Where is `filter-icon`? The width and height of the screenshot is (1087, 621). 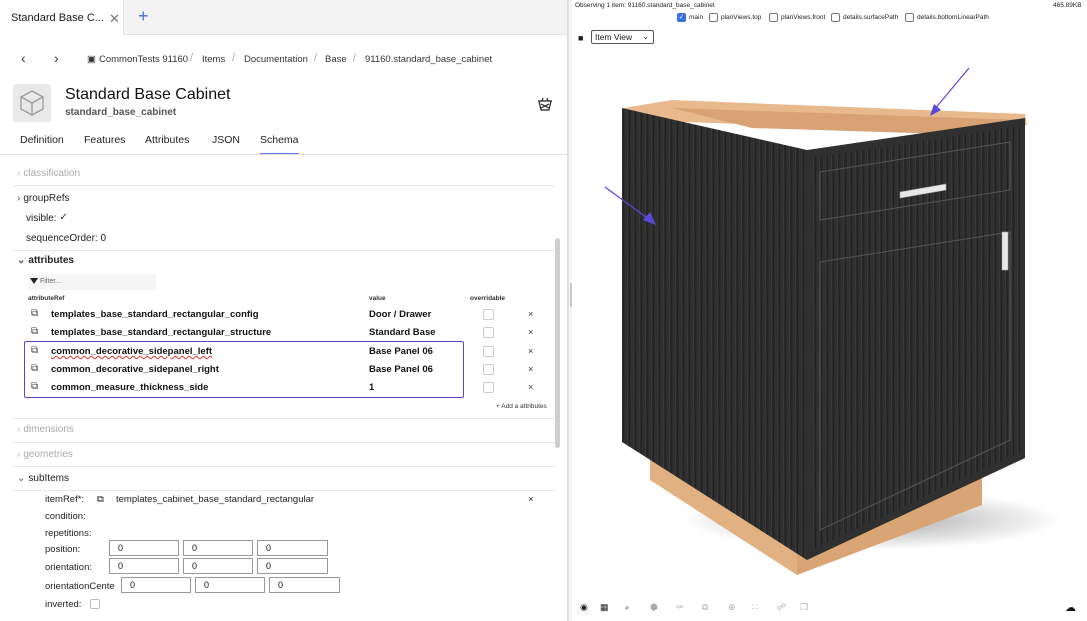 filter-icon is located at coordinates (34, 281).